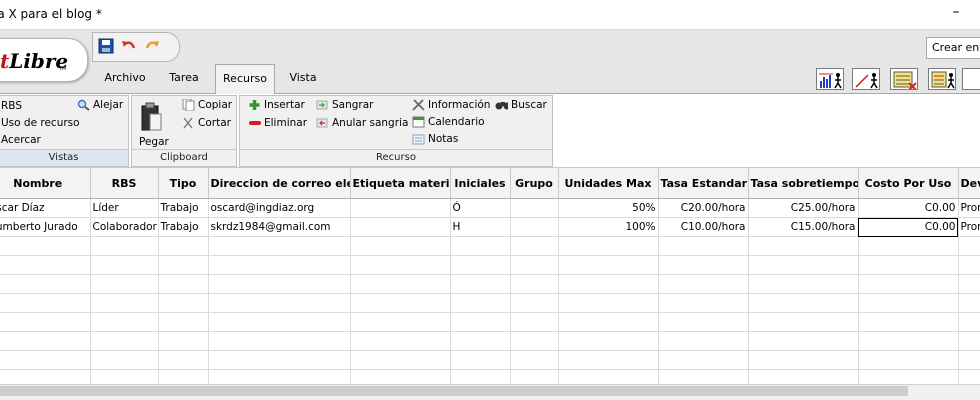 The image size is (980, 400). What do you see at coordinates (279, 208) in the screenshot?
I see `table-cell: oscard@ingdiaz.org` at bounding box center [279, 208].